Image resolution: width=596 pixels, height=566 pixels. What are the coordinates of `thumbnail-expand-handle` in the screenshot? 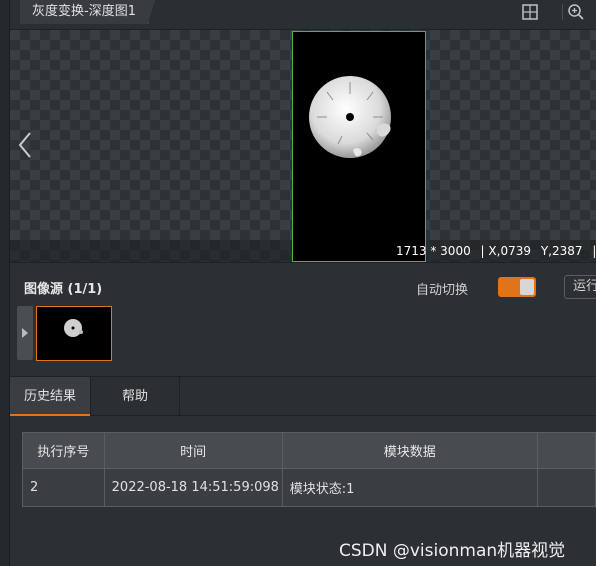 It's located at (25, 333).